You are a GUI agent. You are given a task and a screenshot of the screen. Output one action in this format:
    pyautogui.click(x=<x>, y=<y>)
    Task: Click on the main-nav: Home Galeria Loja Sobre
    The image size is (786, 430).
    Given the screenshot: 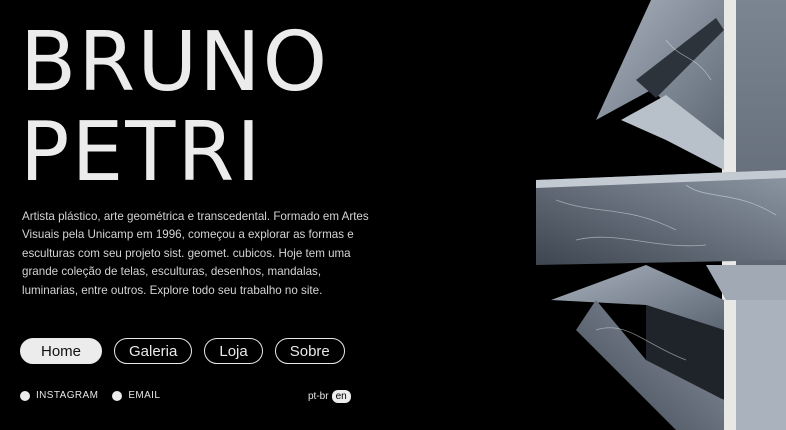 What is the action you would take?
    pyautogui.click(x=182, y=351)
    